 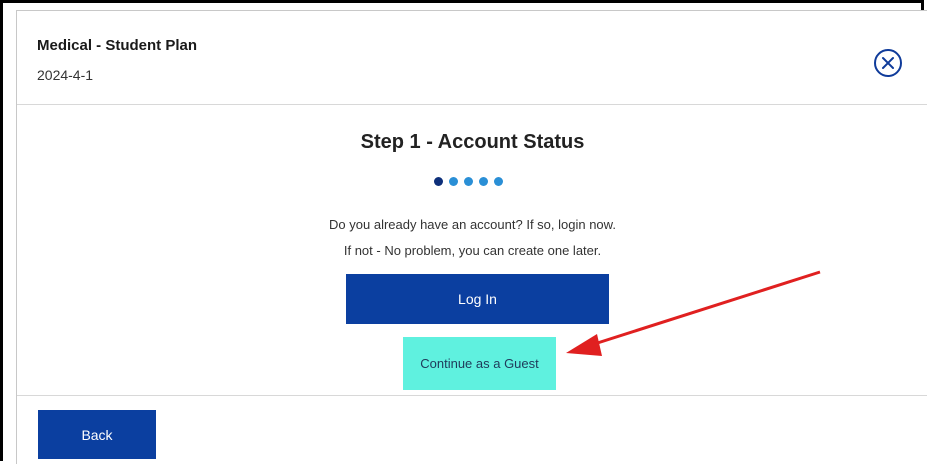 What do you see at coordinates (117, 45) in the screenshot?
I see `plan-title: Medical - Student Plan` at bounding box center [117, 45].